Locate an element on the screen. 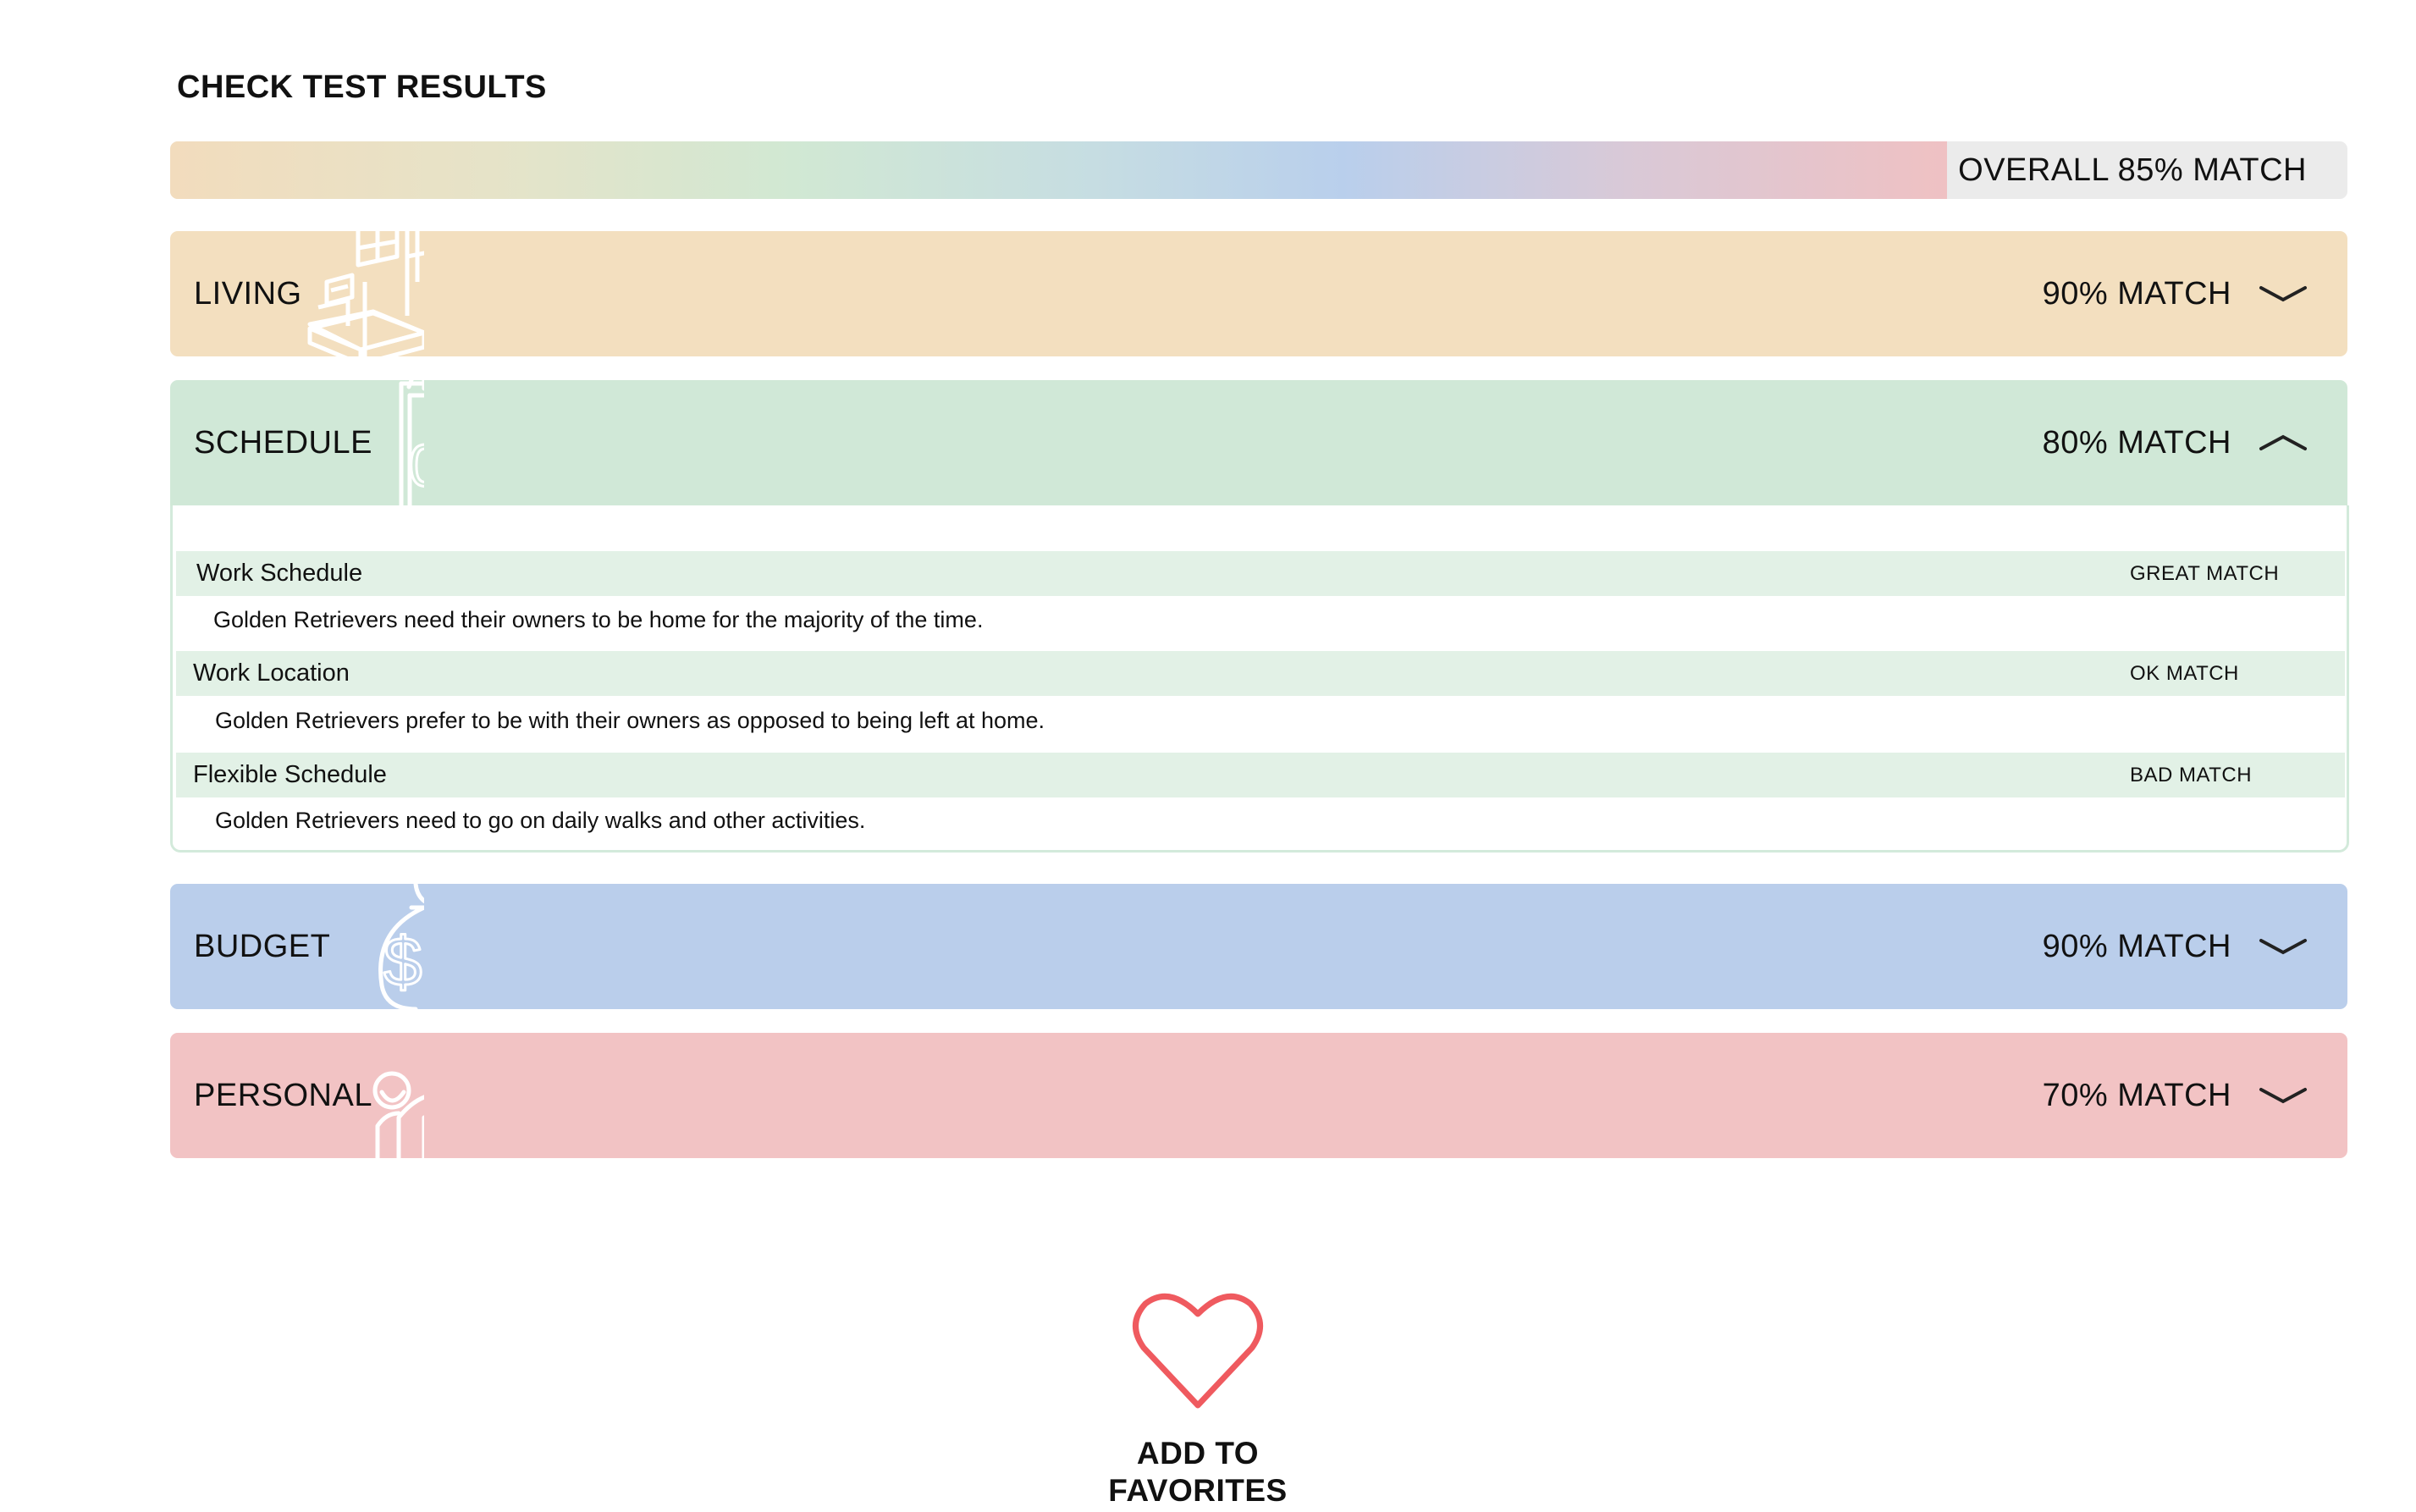  overall-match-label: OVERALL 85% MATCH is located at coordinates (2132, 170).